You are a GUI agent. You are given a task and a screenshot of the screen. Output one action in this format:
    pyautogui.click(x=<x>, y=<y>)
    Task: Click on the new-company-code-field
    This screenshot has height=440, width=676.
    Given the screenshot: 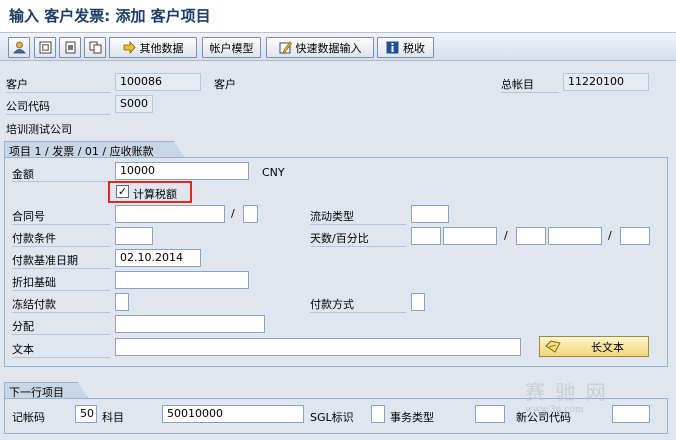 What is the action you would take?
    pyautogui.click(x=631, y=414)
    